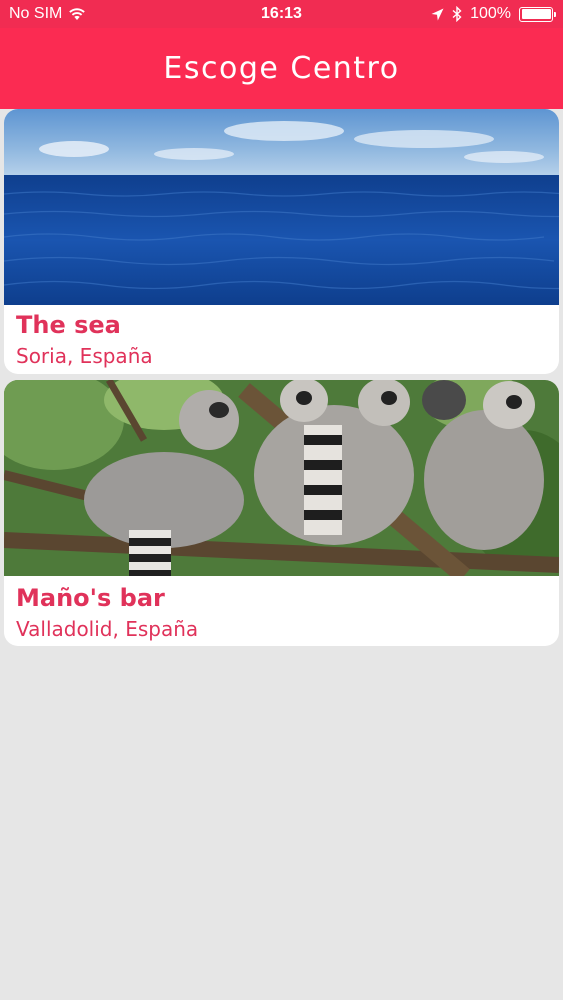  I want to click on battery-icon, so click(537, 14).